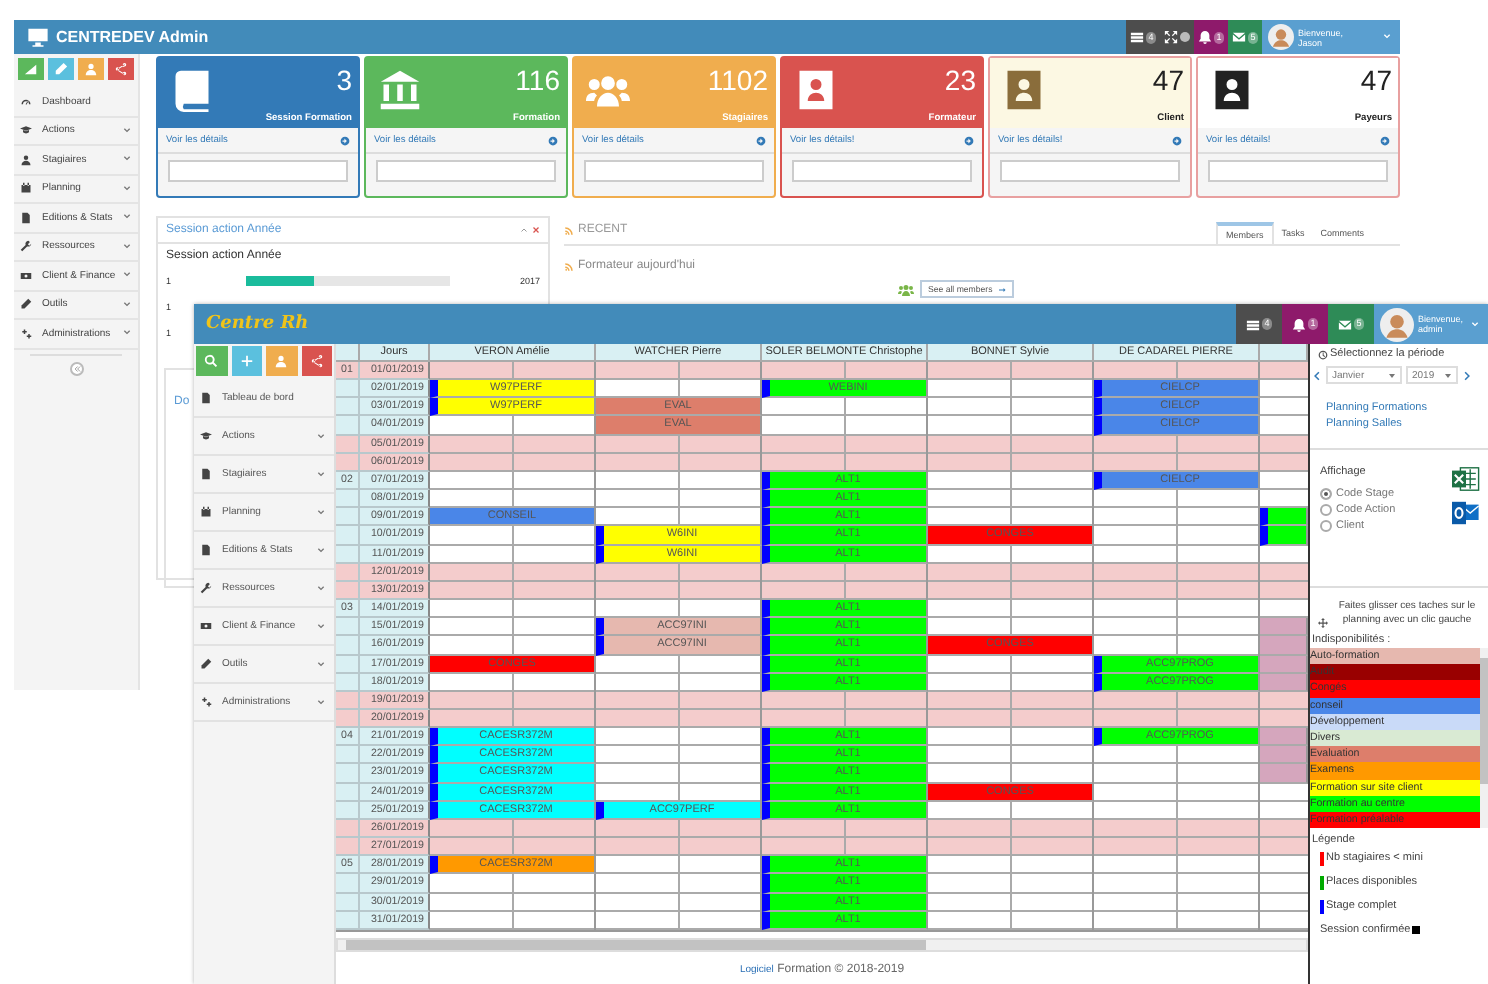 This screenshot has height=984, width=1488. Describe the element at coordinates (960, 80) in the screenshot. I see `stat-value: 23` at that location.